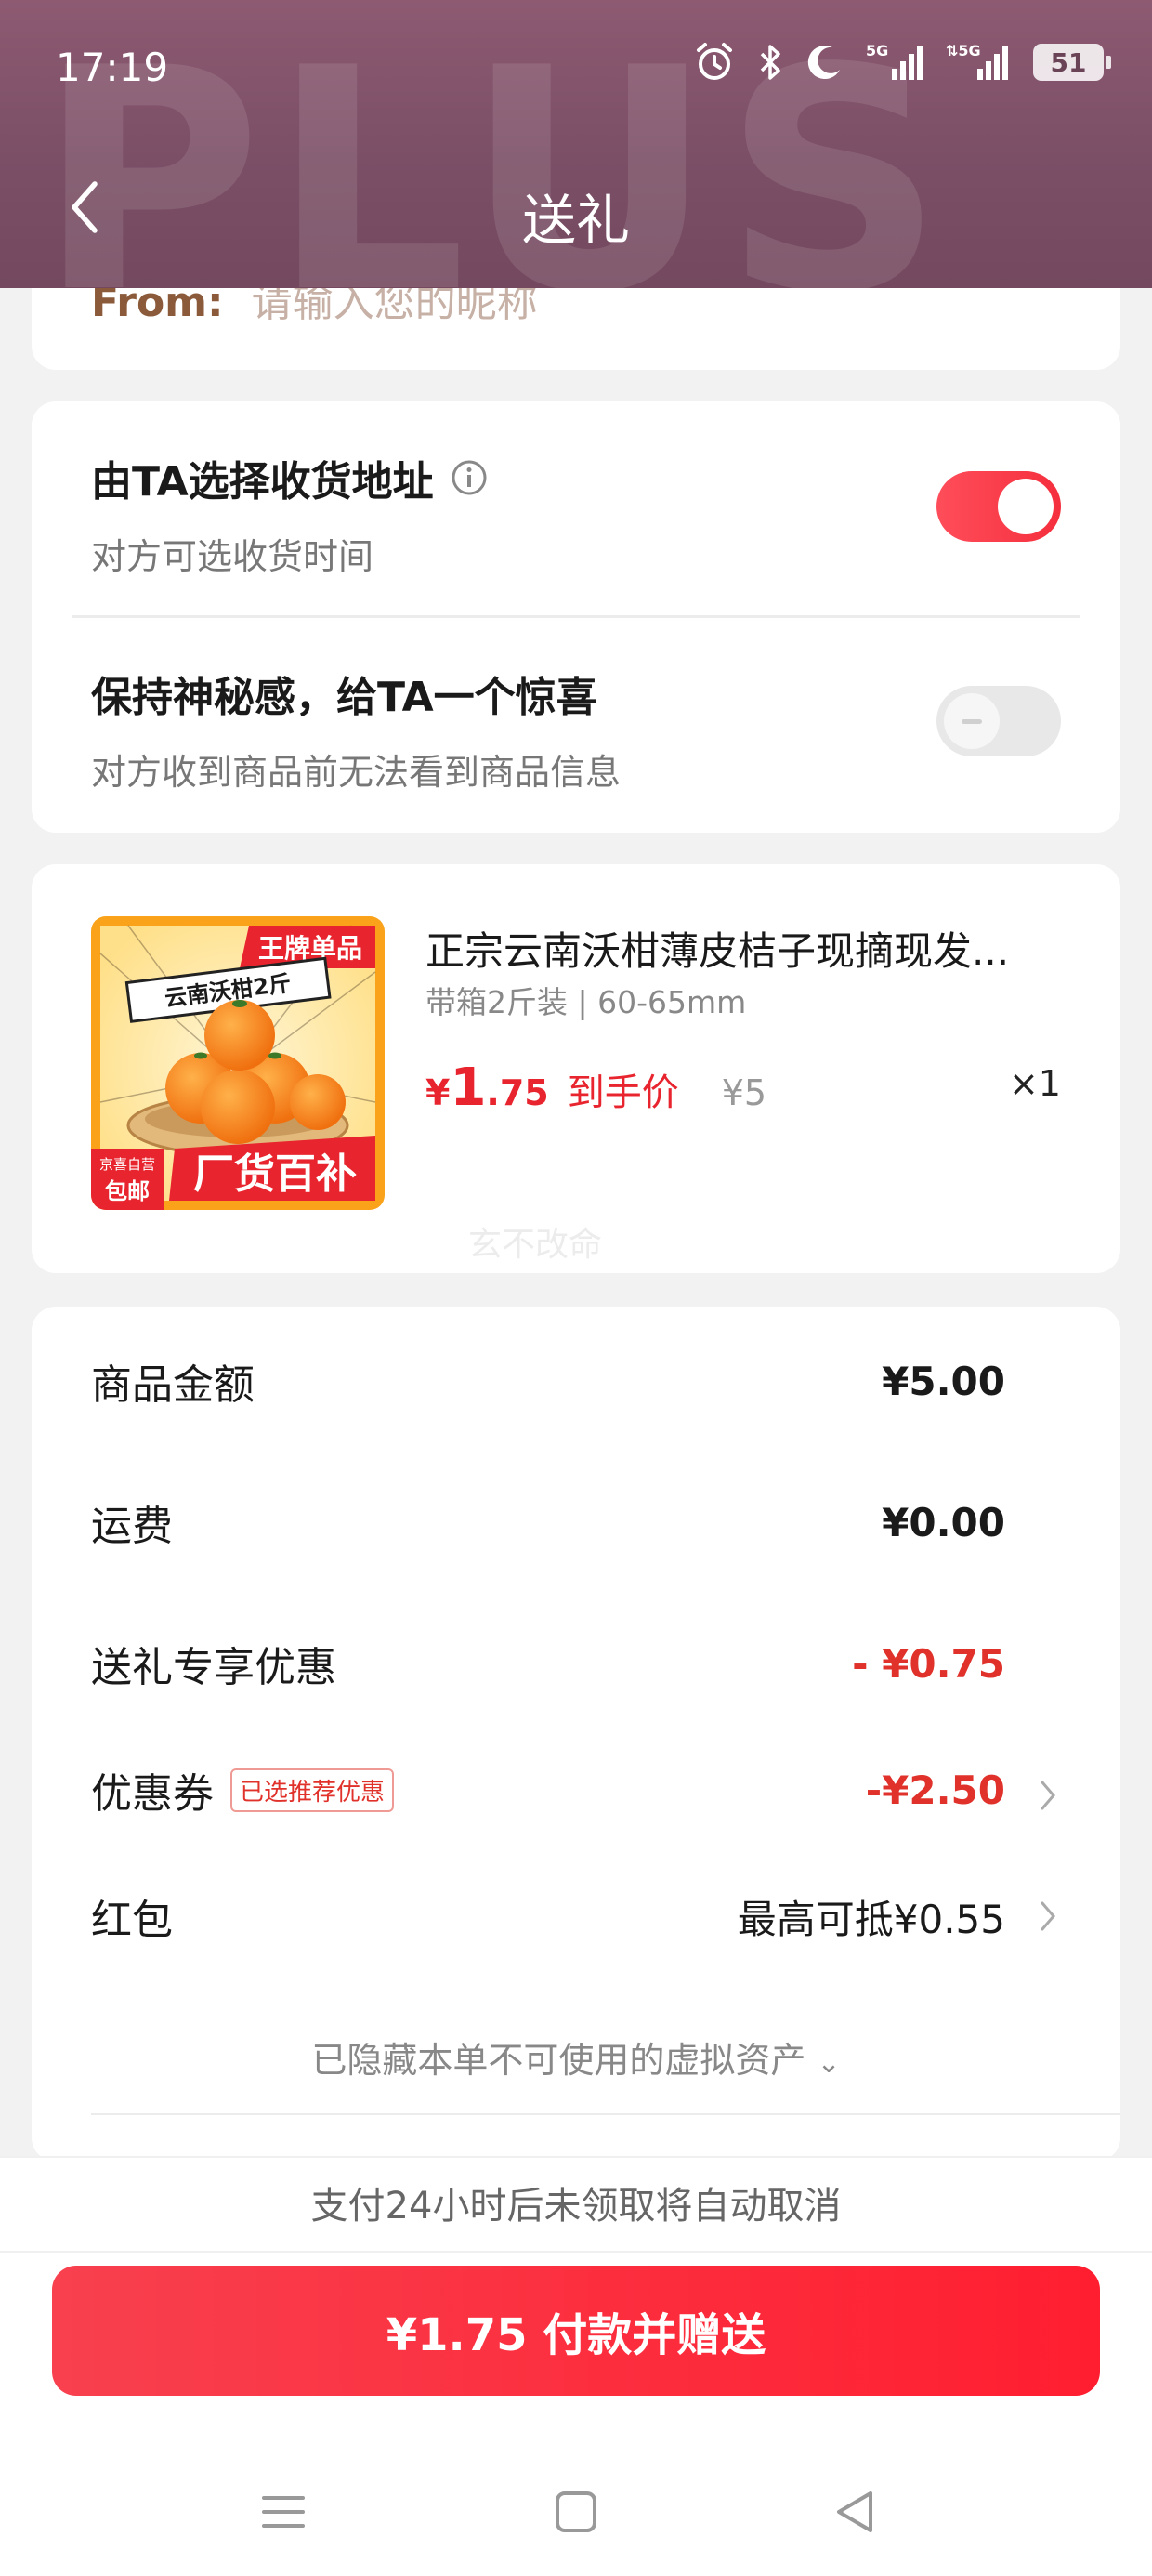 This screenshot has height=2576, width=1152. I want to click on status-icons: 5G ⇅5G 51, so click(902, 62).